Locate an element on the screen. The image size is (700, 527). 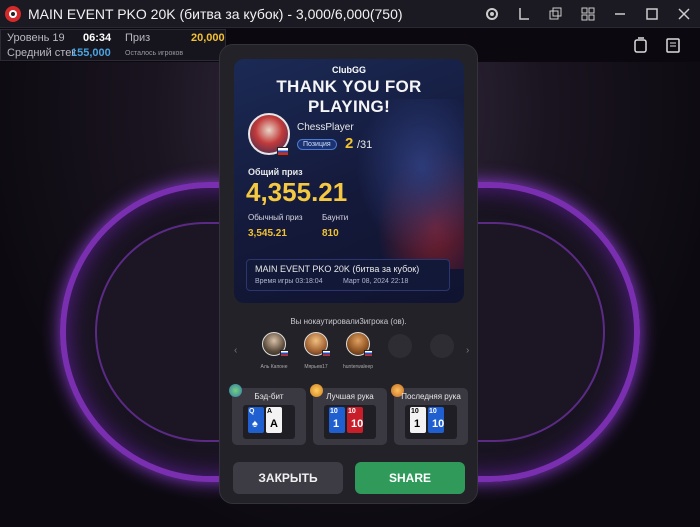
best-hand: Лучшая рука 10 1 10 10 is located at coordinates (348, 414).